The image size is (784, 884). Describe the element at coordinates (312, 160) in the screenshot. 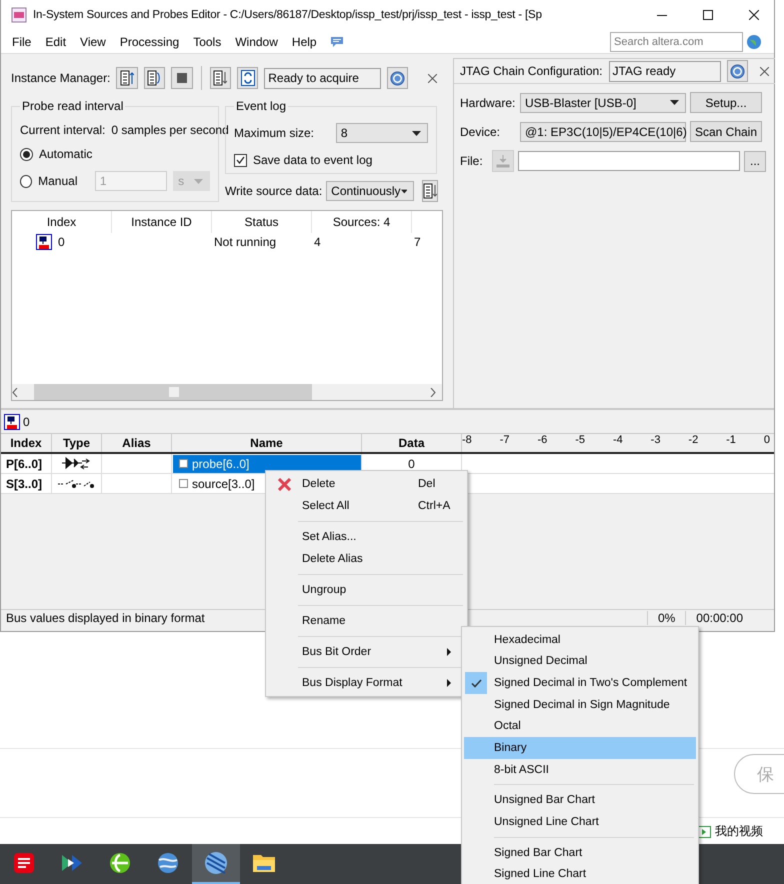

I see `checkbox-label: Save data to event log` at that location.